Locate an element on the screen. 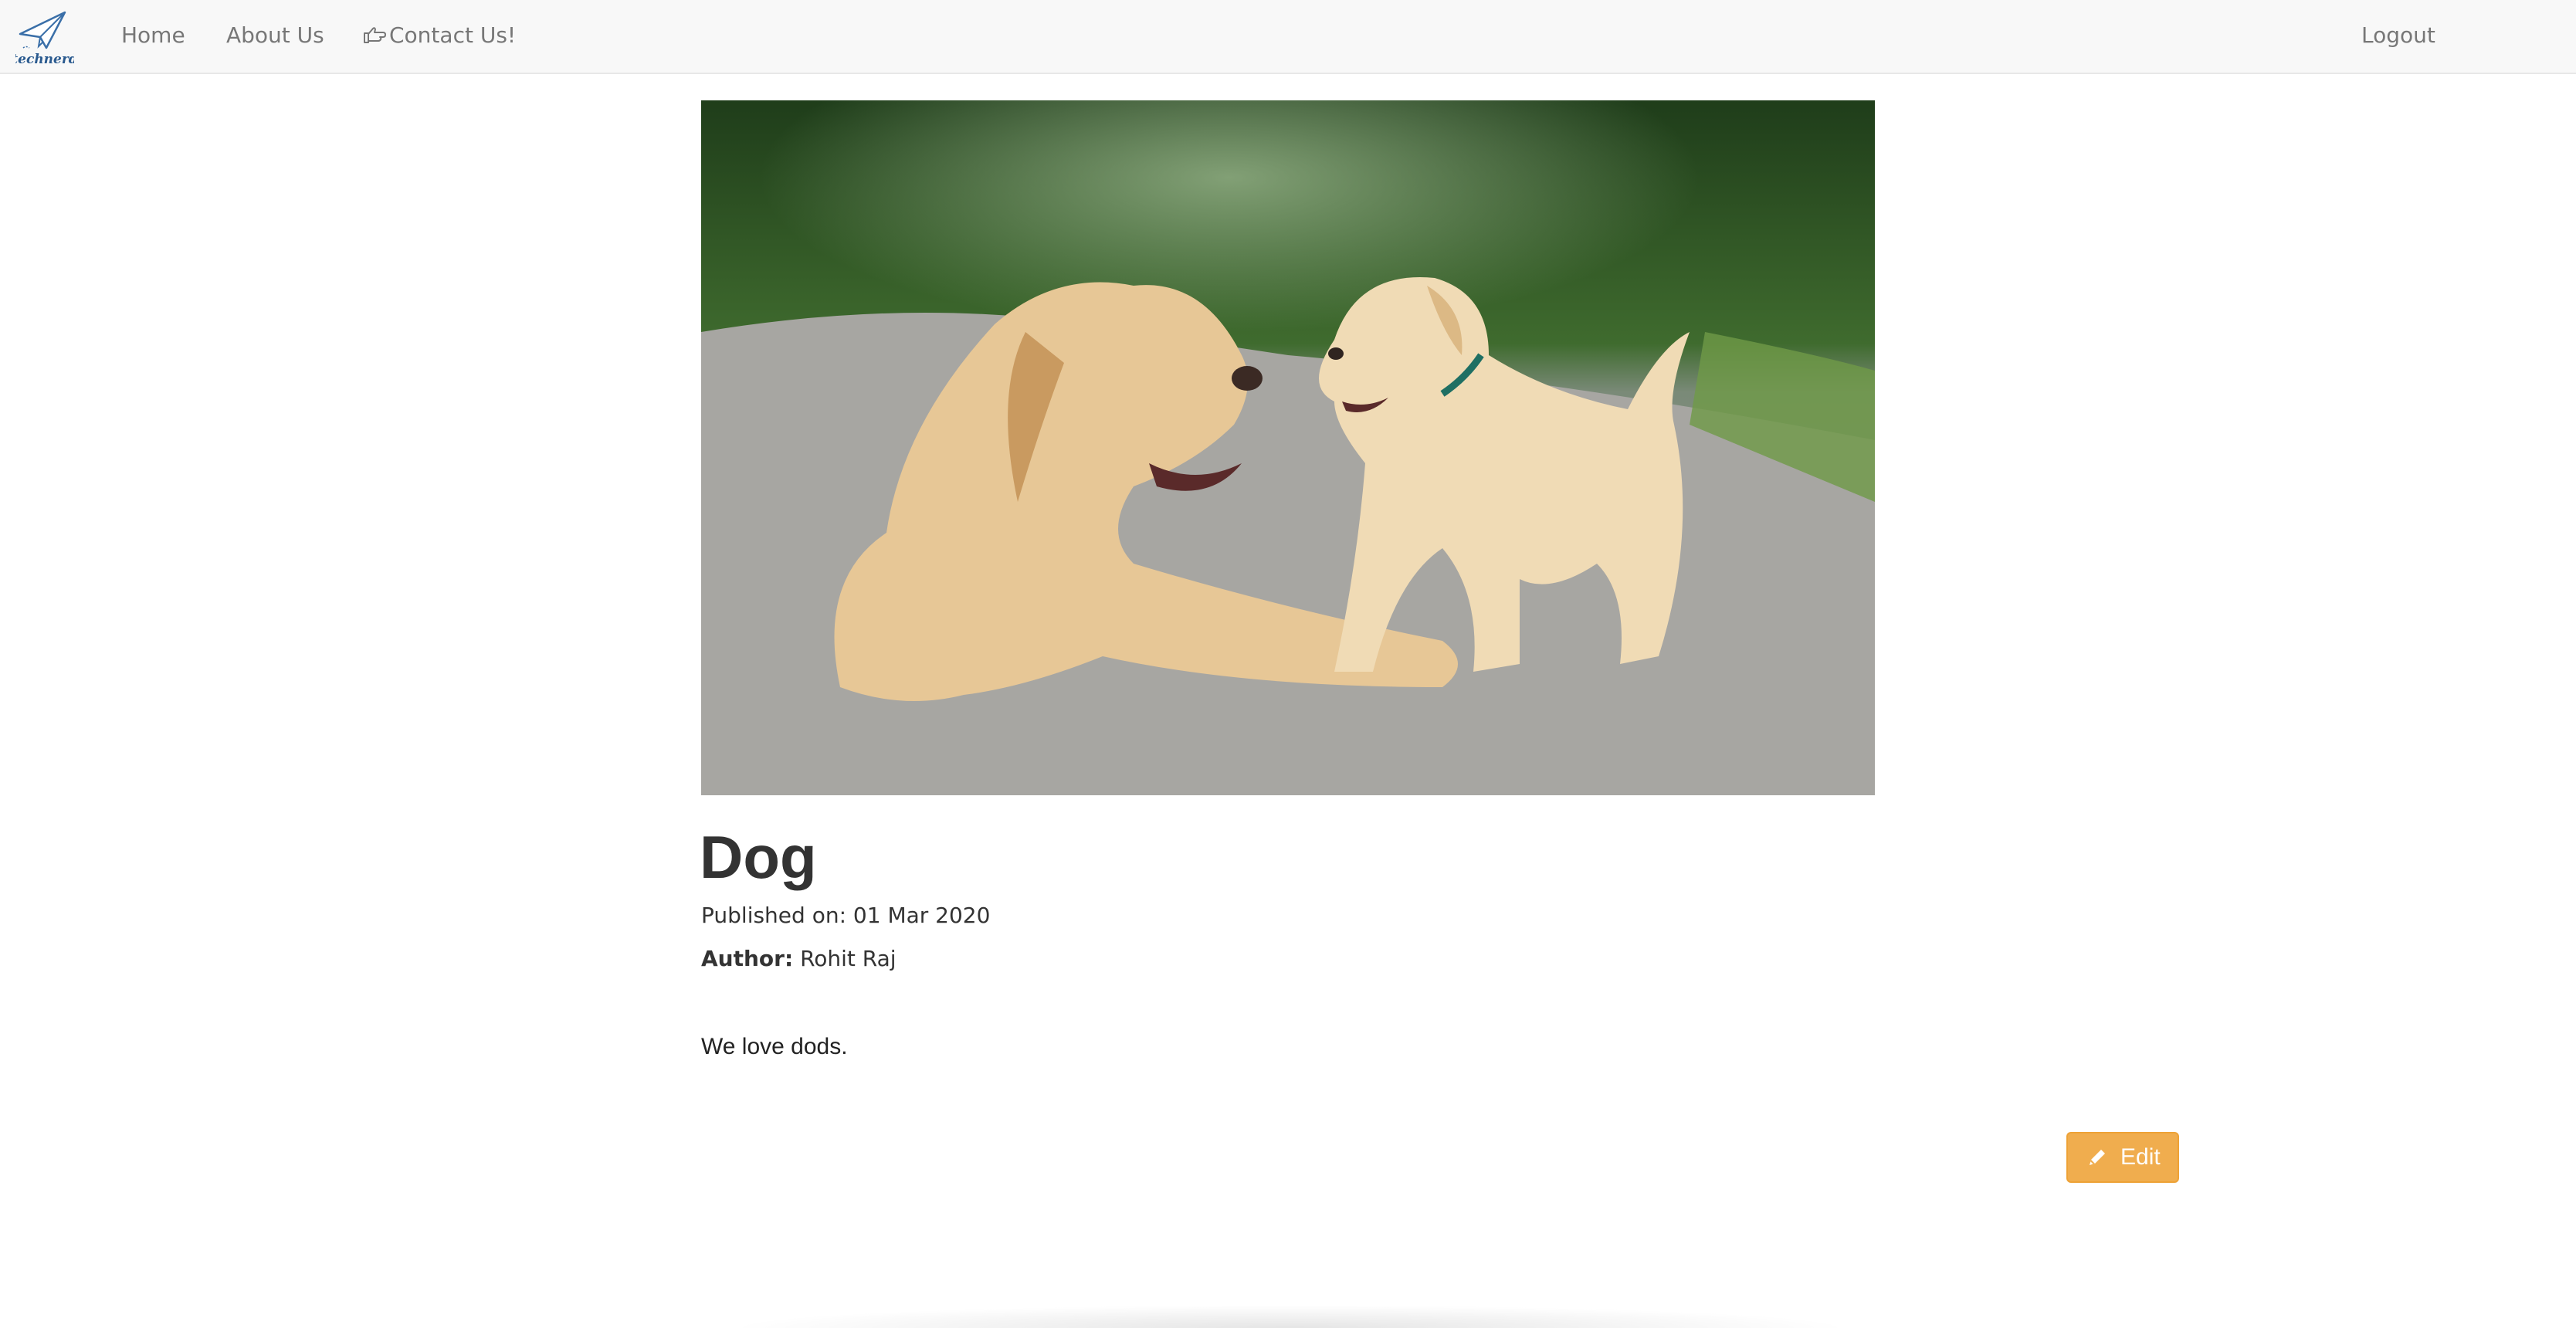  nav-contact-link: Contact Us! is located at coordinates (439, 36).